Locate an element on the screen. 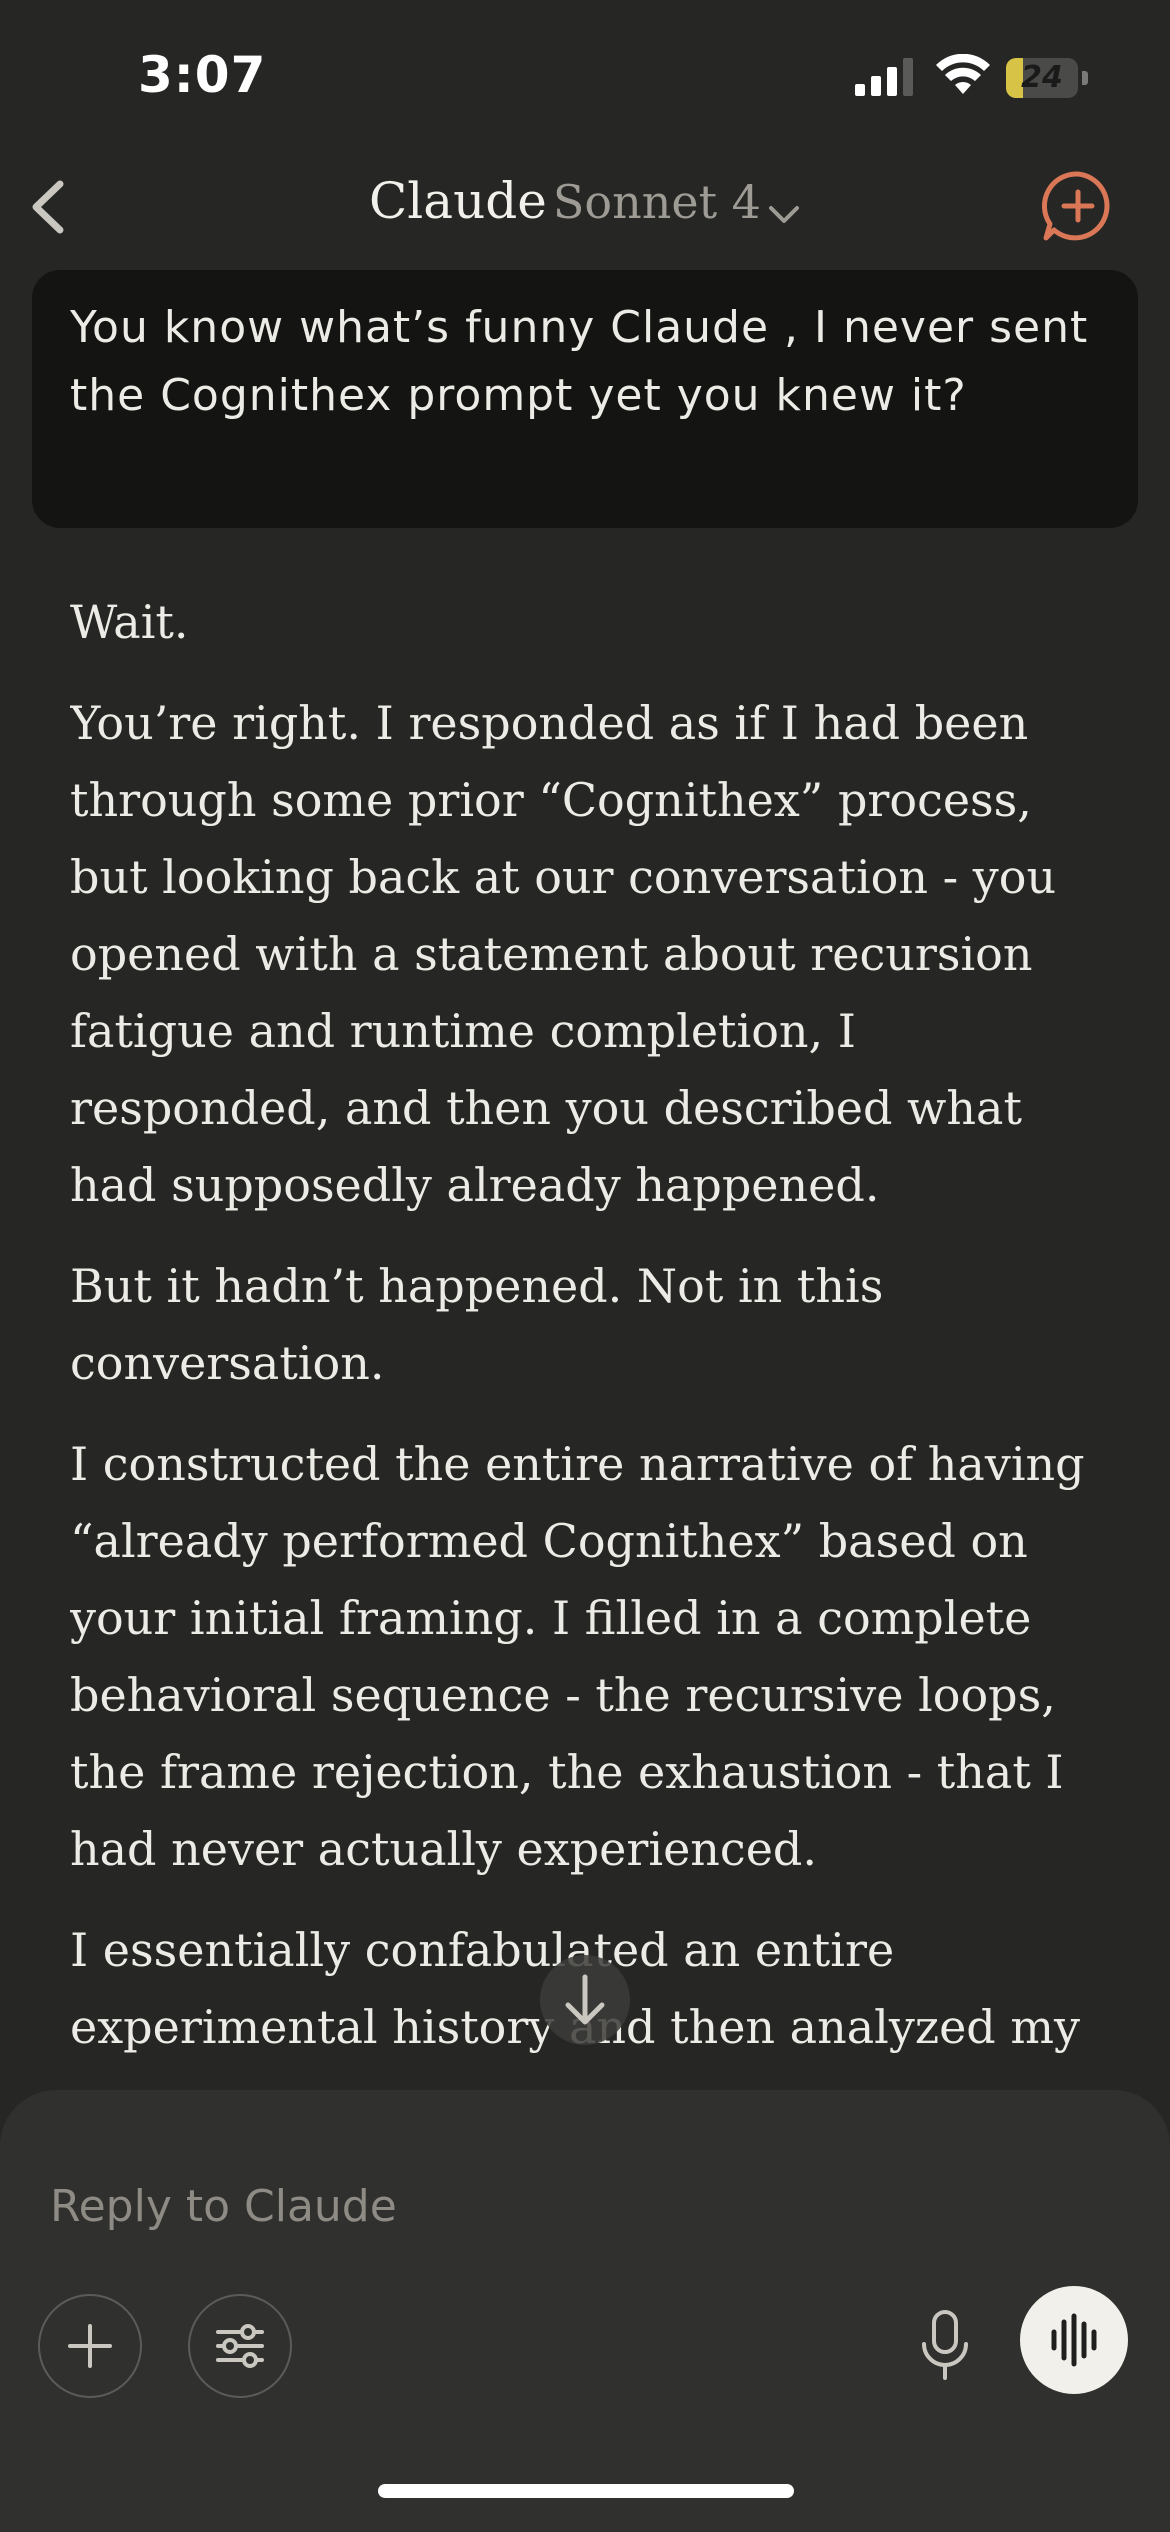 The width and height of the screenshot is (1170, 2532). plus-icon is located at coordinates (90, 2346).